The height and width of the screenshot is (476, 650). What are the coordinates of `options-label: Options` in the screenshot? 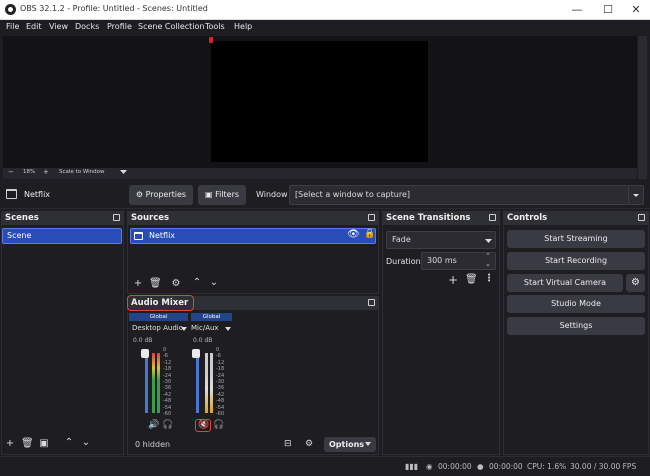 It's located at (347, 444).